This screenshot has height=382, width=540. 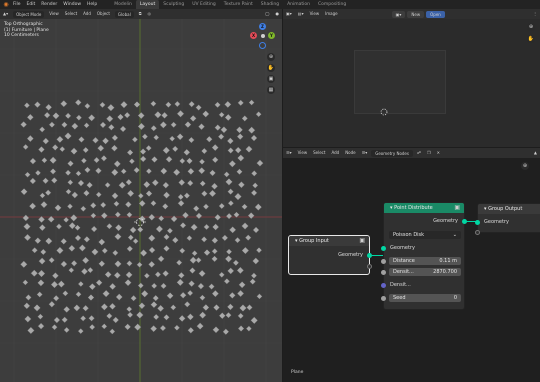 What do you see at coordinates (29, 14) in the screenshot?
I see `mode-dropdown: Object Mode` at bounding box center [29, 14].